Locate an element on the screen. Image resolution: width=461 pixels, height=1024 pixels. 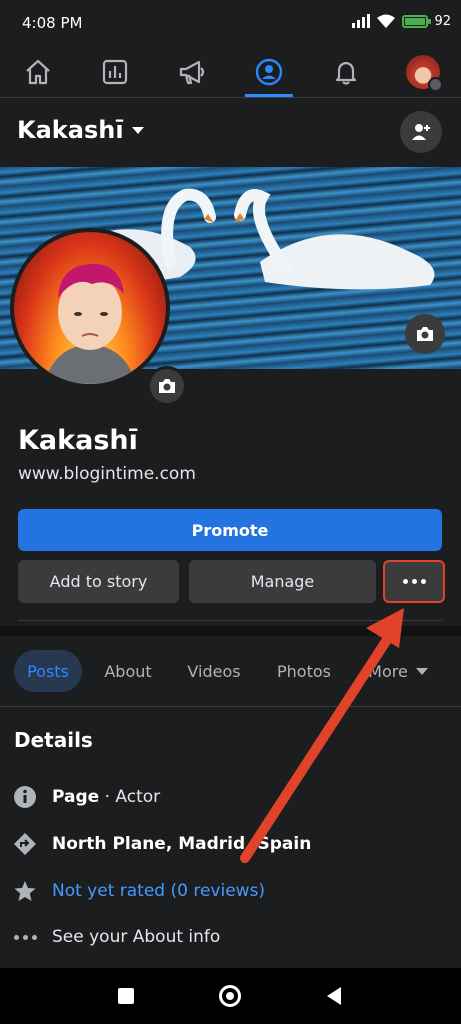
tab-photos: Photos is located at coordinates (304, 671).